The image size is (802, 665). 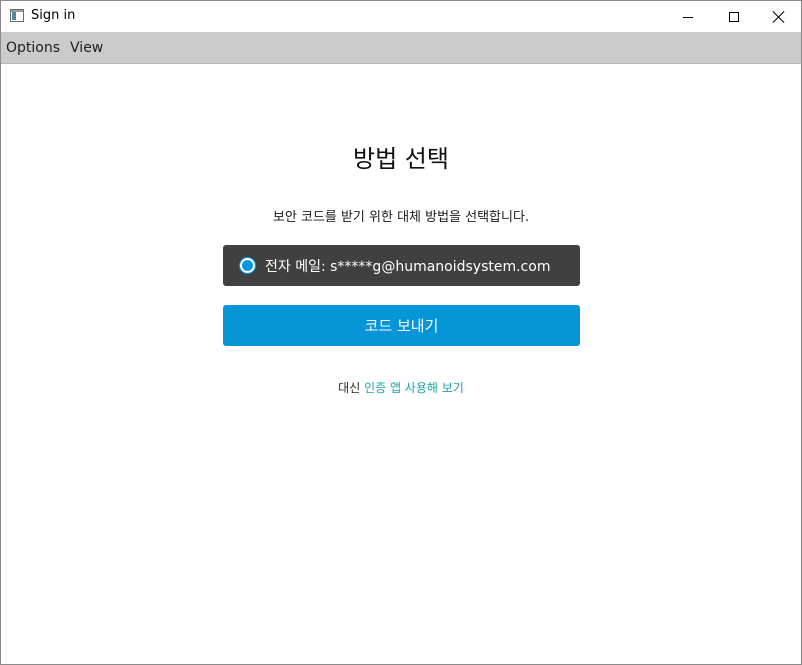 I want to click on page-description: 보안 코드를 받기 위한 대체 방법을 선택합니다., so click(x=401, y=217).